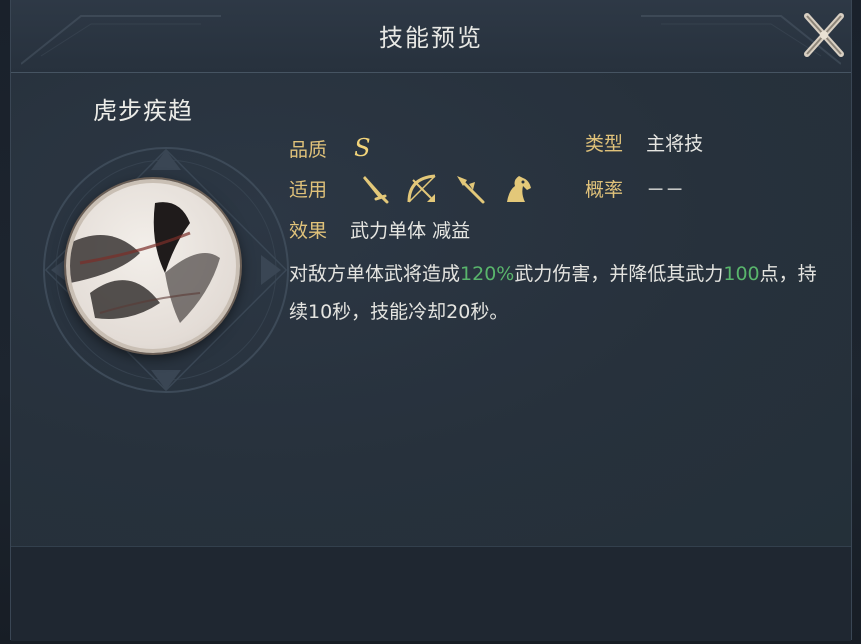 This screenshot has width=861, height=644. Describe the element at coordinates (519, 189) in the screenshot. I see `horse-icon` at that location.